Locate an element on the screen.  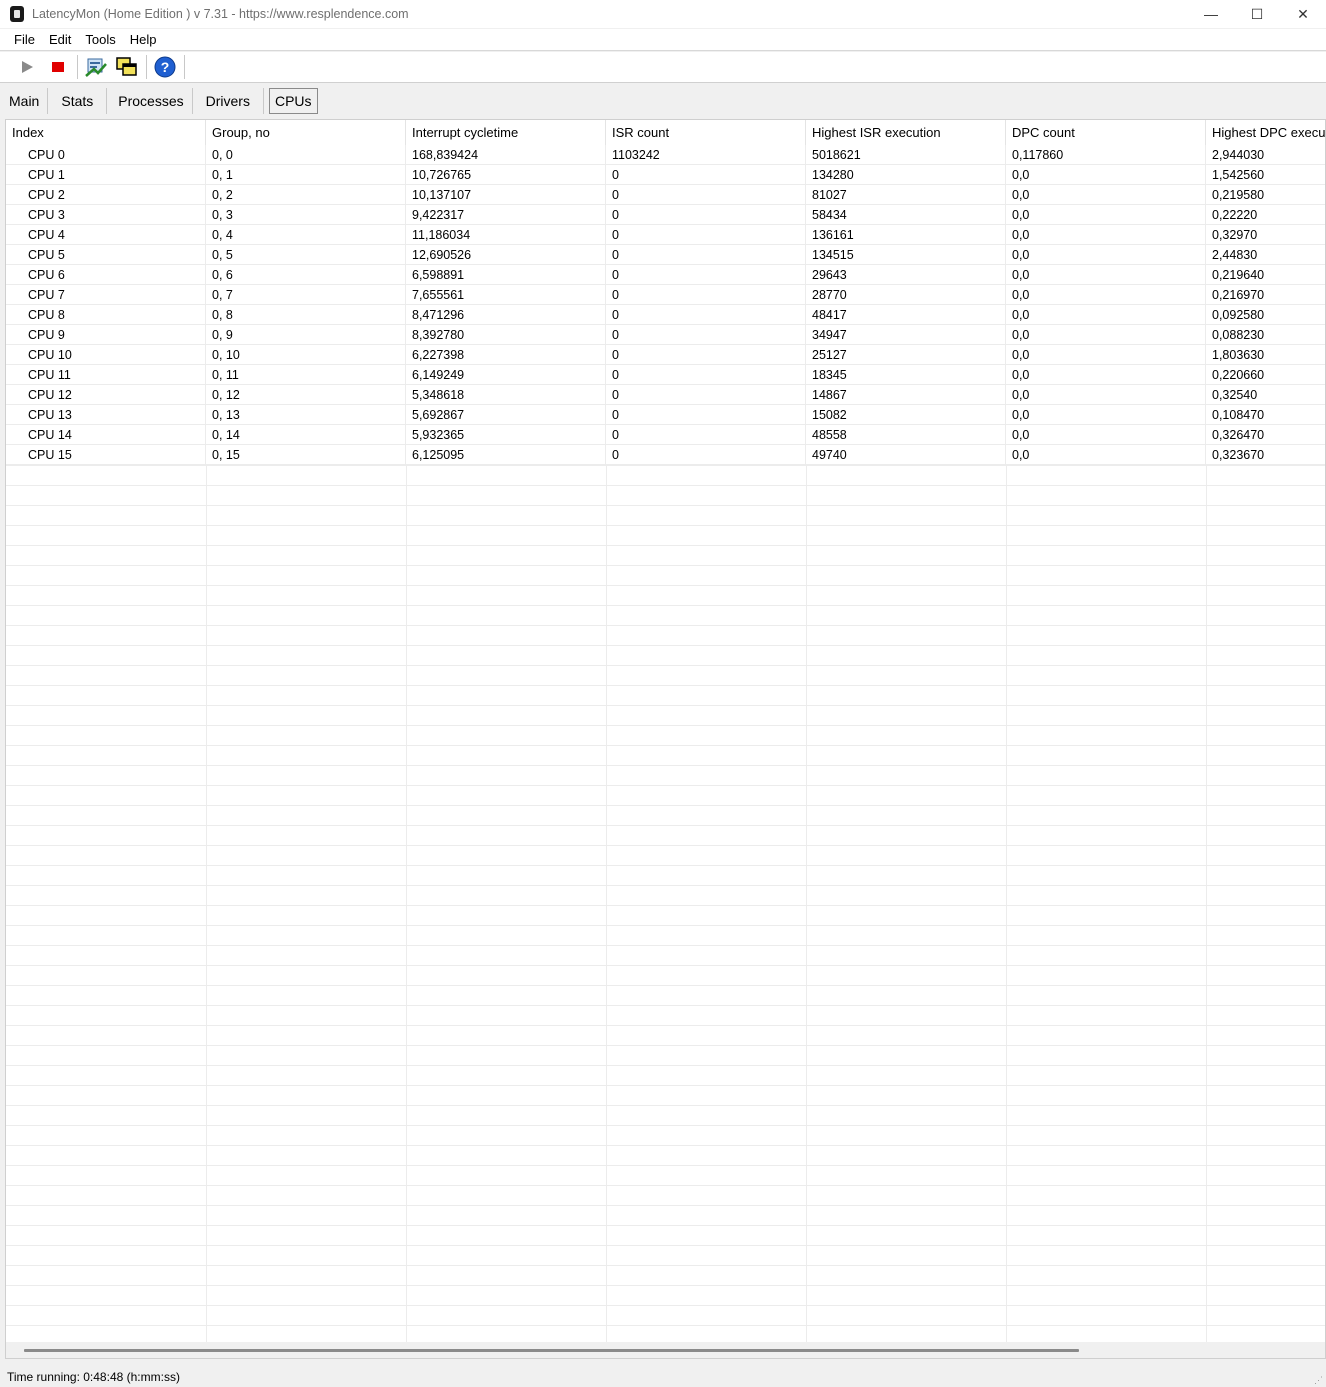
table-row: CPU 3 0, 3 9,422317 0 58434 0,0 0,22220 is located at coordinates (665, 215).